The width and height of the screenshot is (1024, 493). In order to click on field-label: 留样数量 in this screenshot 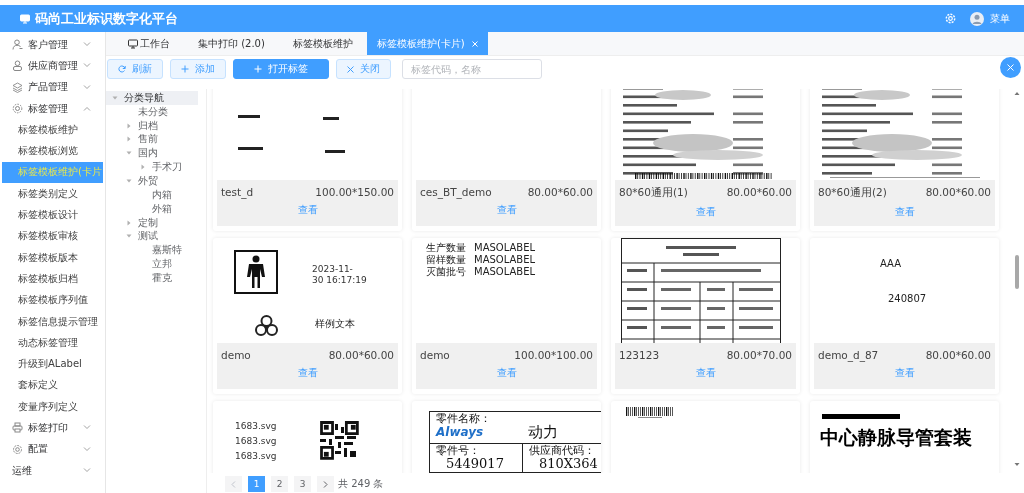, I will do `click(446, 260)`.